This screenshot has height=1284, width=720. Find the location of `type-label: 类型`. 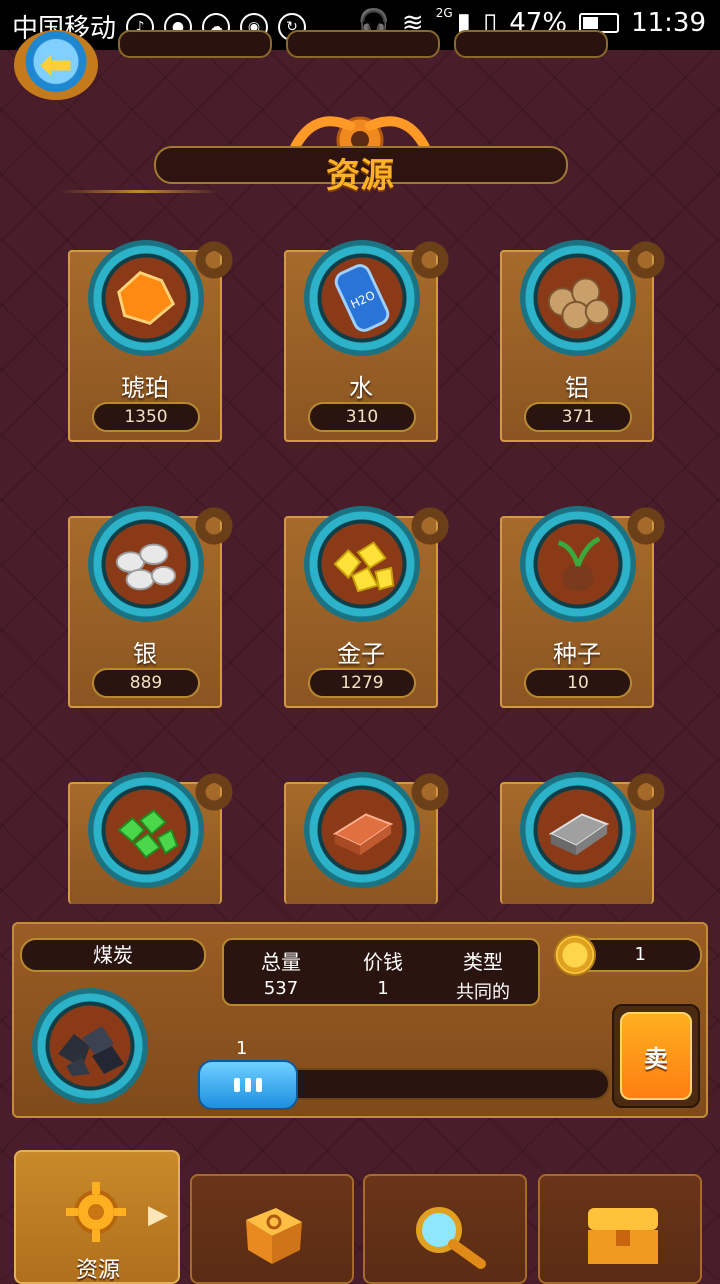

type-label: 类型 is located at coordinates (483, 962).